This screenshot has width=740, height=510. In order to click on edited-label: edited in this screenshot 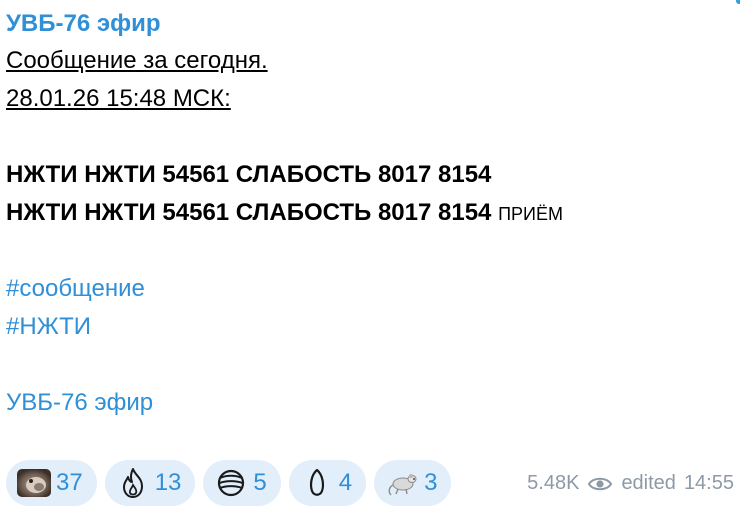, I will do `click(648, 483)`.